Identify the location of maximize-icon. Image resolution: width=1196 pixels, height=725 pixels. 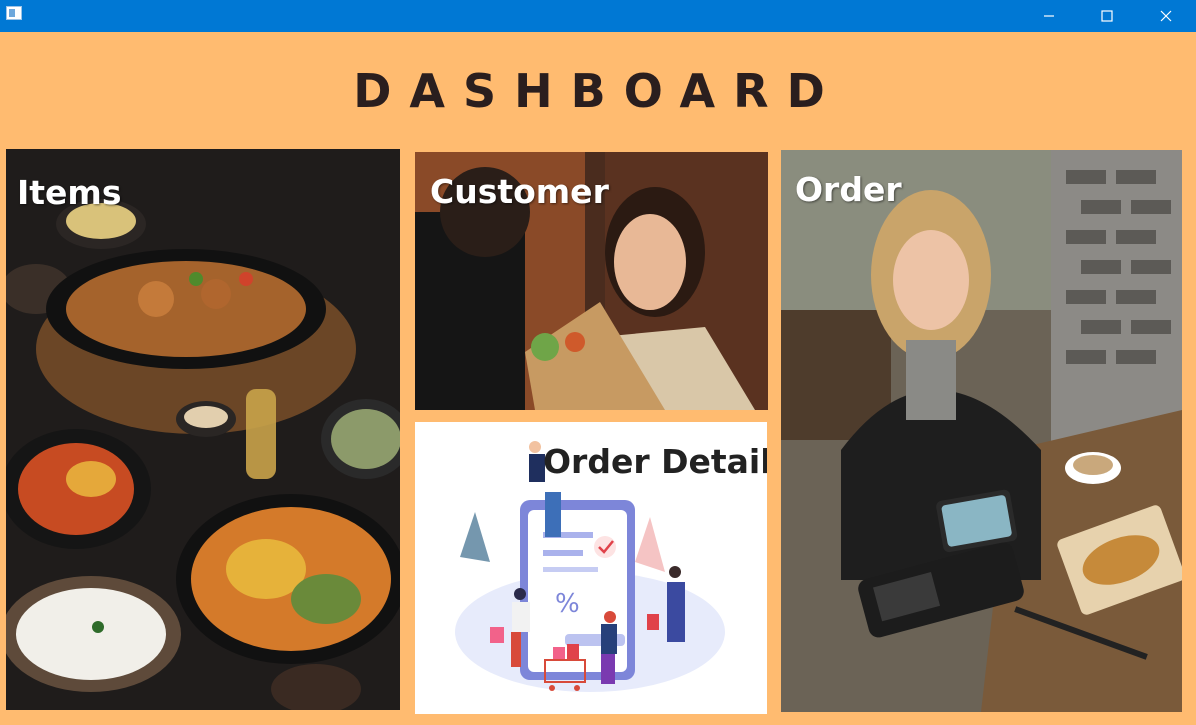
(1107, 16).